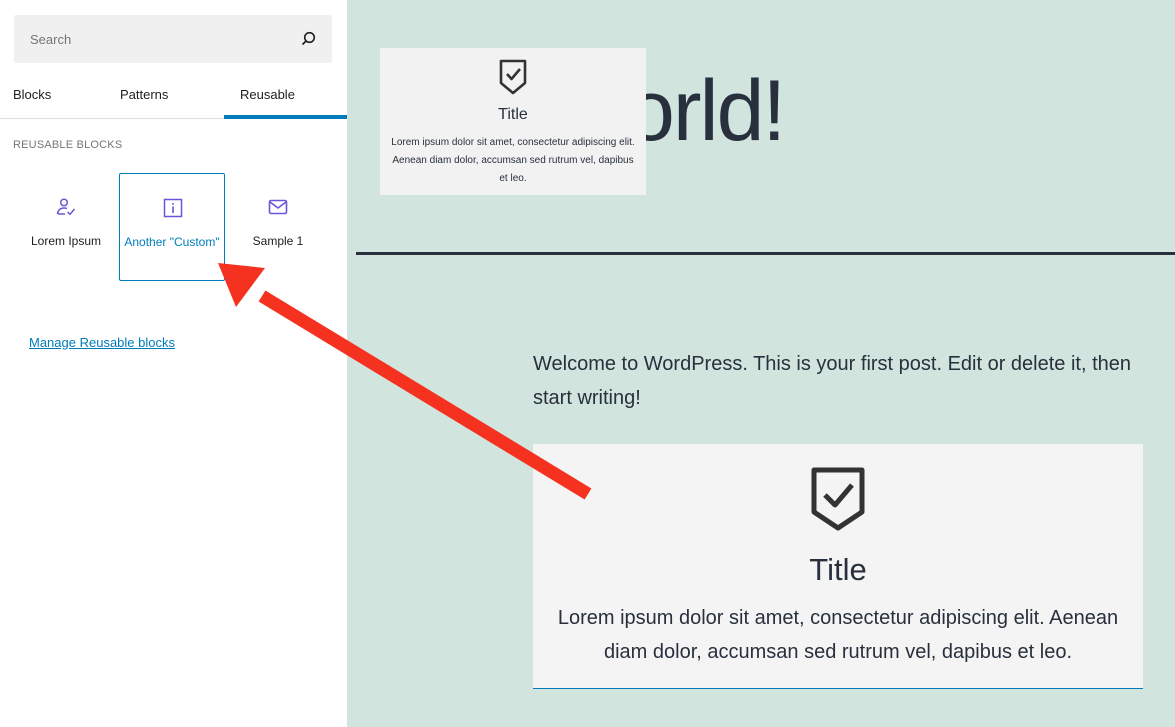 This screenshot has height=727, width=1175. Describe the element at coordinates (513, 114) in the screenshot. I see `preview-title: Title` at that location.